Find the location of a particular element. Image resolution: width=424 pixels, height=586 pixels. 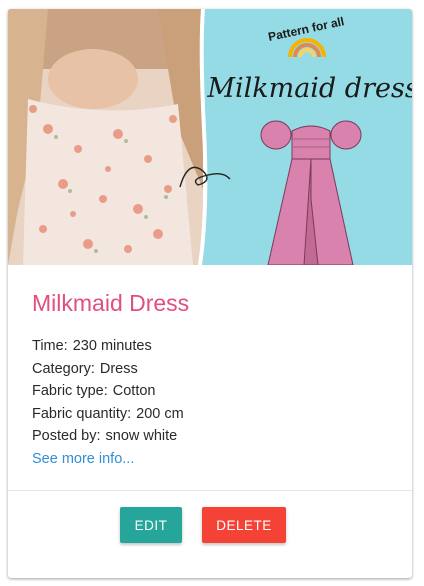

info-fabric-quantity: Fabric quantity: 200 cm is located at coordinates (212, 414).